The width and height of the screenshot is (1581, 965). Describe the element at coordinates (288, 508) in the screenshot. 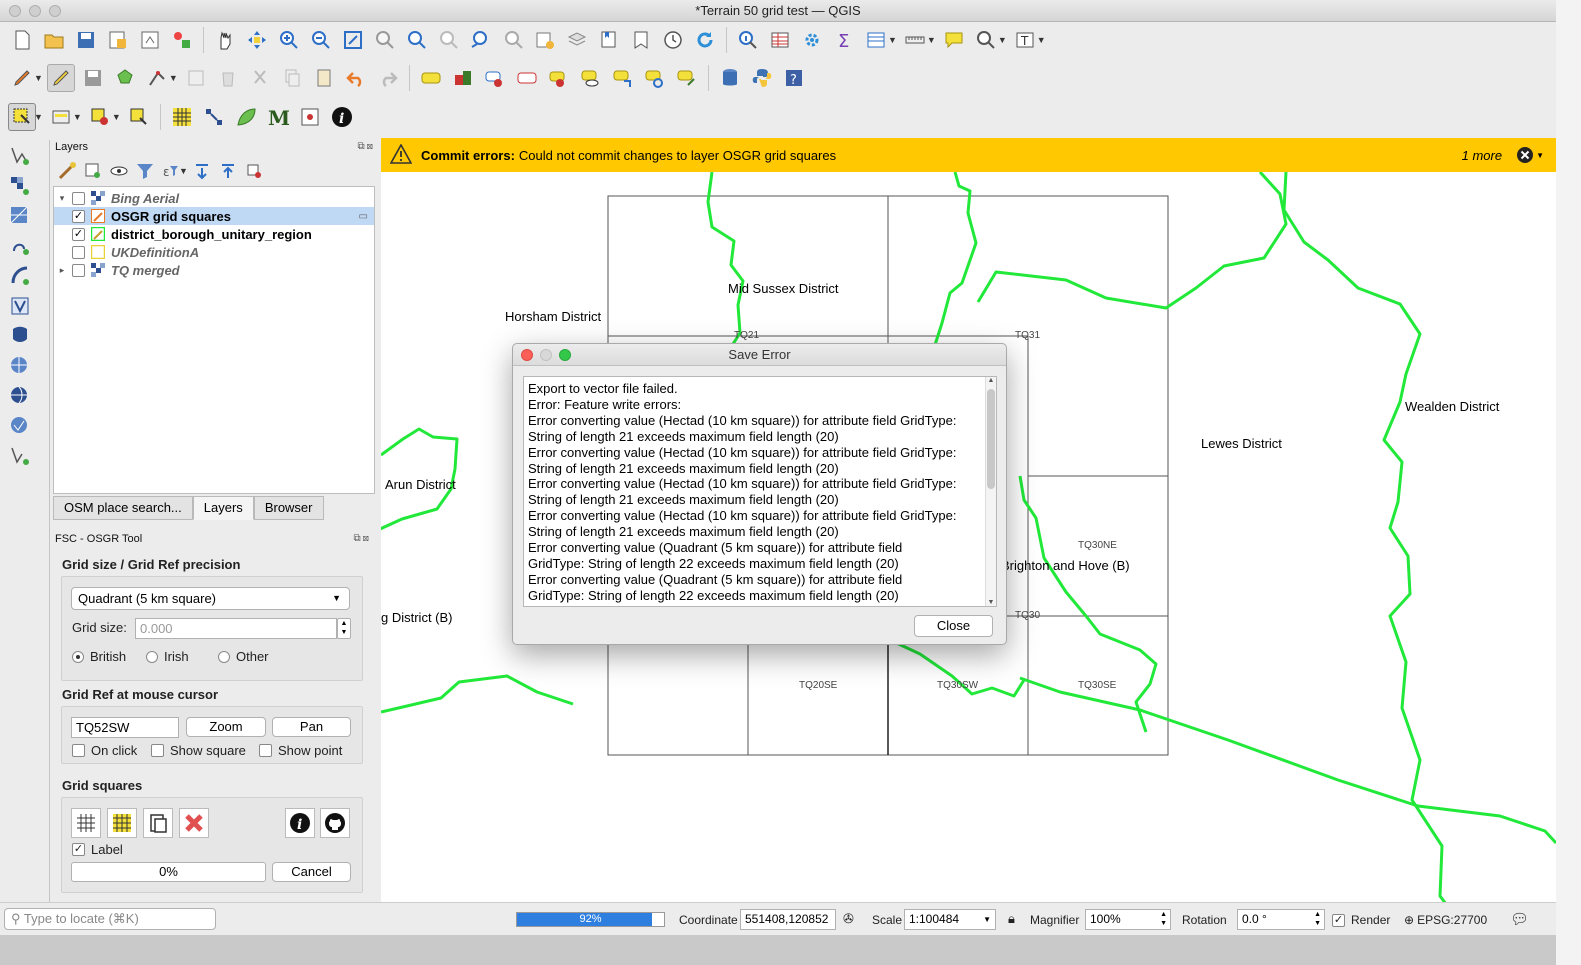

I see `tab-browser: Browser` at that location.